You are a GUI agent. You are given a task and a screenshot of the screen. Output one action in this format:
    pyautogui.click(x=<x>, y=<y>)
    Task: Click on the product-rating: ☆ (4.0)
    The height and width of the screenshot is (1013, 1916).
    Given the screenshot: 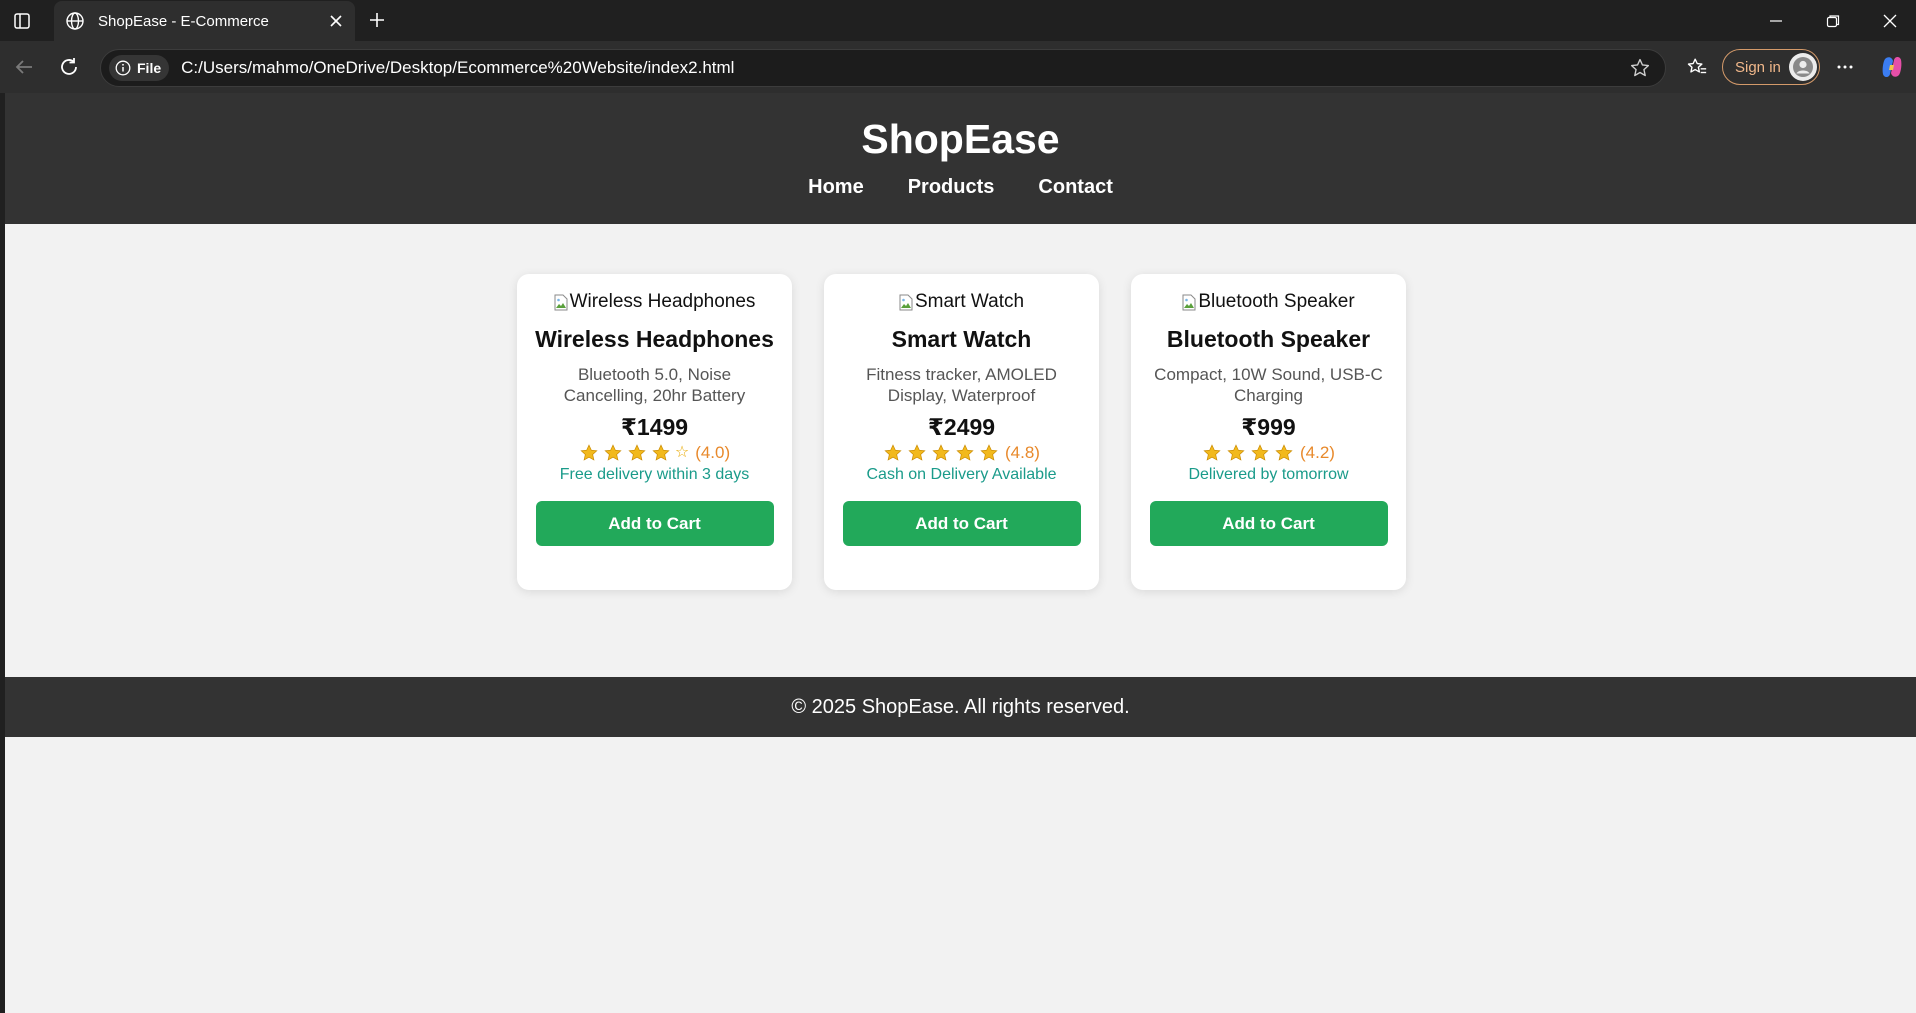 What is the action you would take?
    pyautogui.click(x=654, y=453)
    